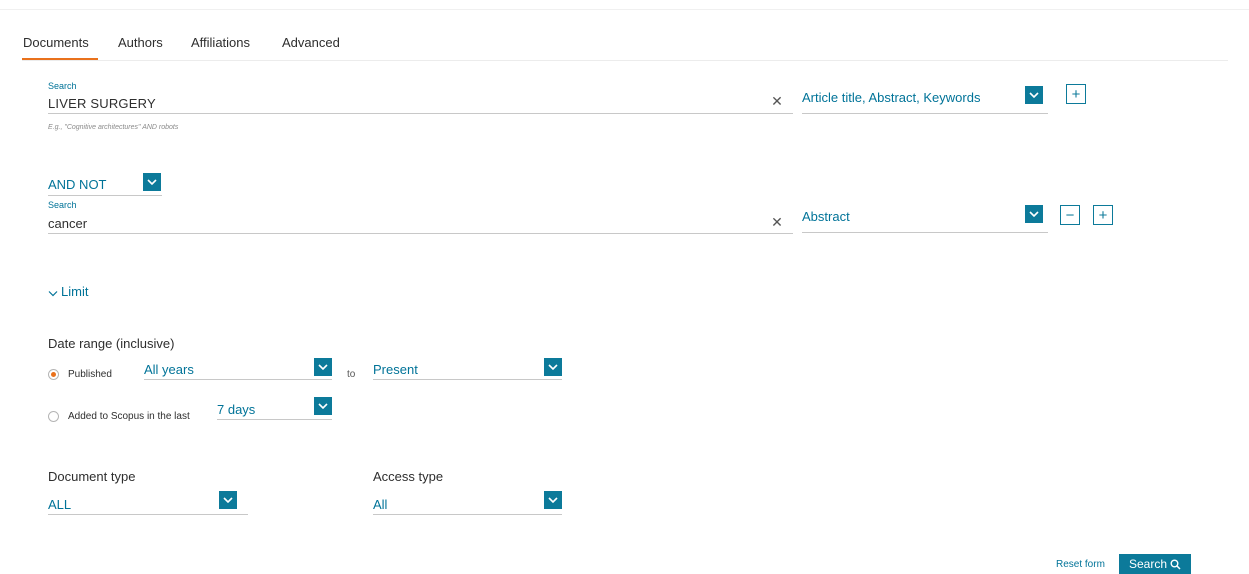 The image size is (1249, 574). What do you see at coordinates (777, 222) in the screenshot?
I see `clear-search-2-icon: ✕` at bounding box center [777, 222].